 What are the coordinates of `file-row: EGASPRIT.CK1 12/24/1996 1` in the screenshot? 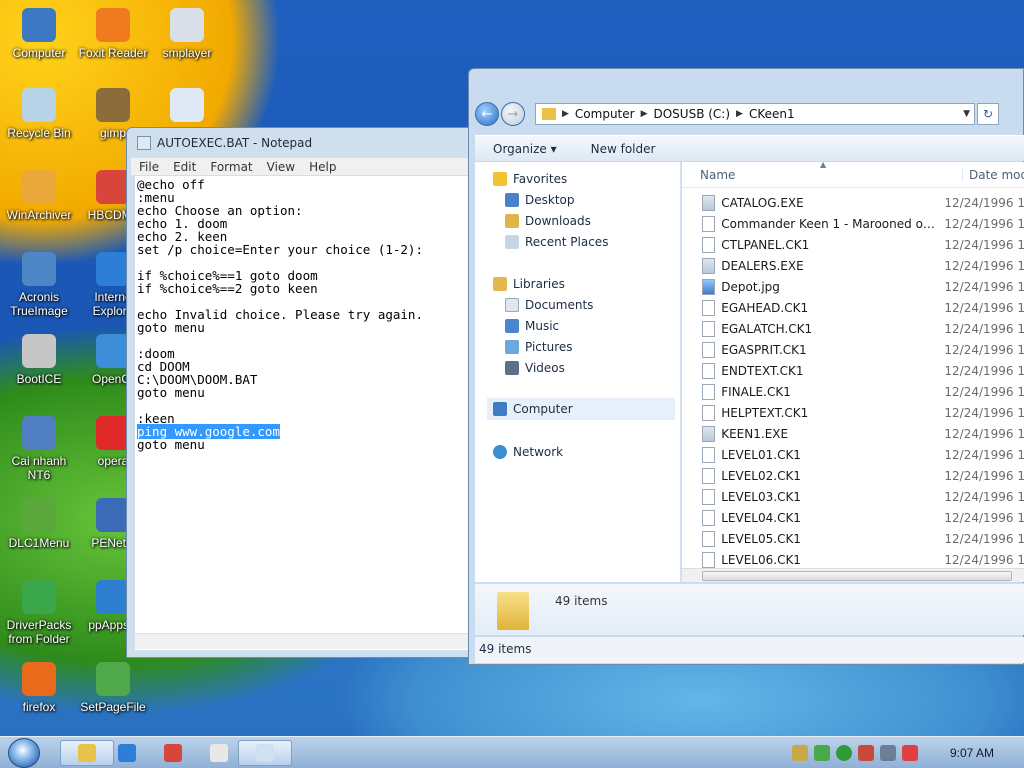 It's located at (853, 349).